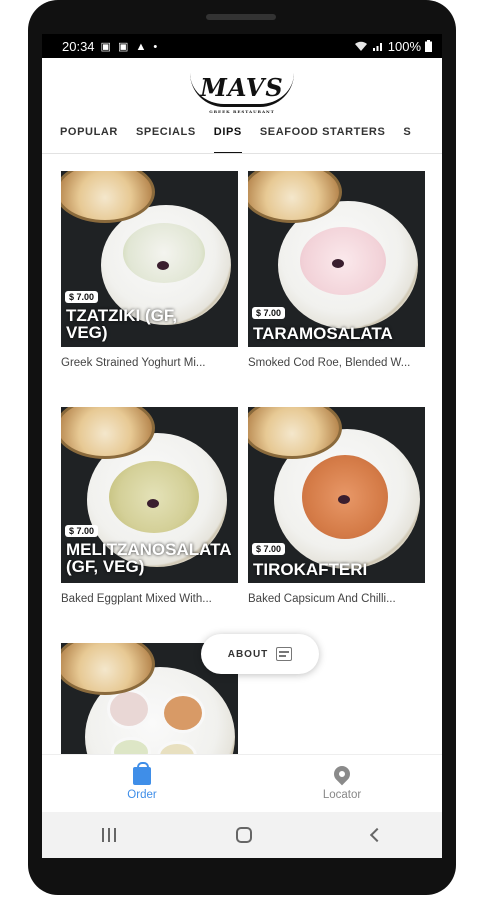 The width and height of the screenshot is (483, 900). Describe the element at coordinates (323, 333) in the screenshot. I see `dish-name: TARAMOSALATA` at that location.